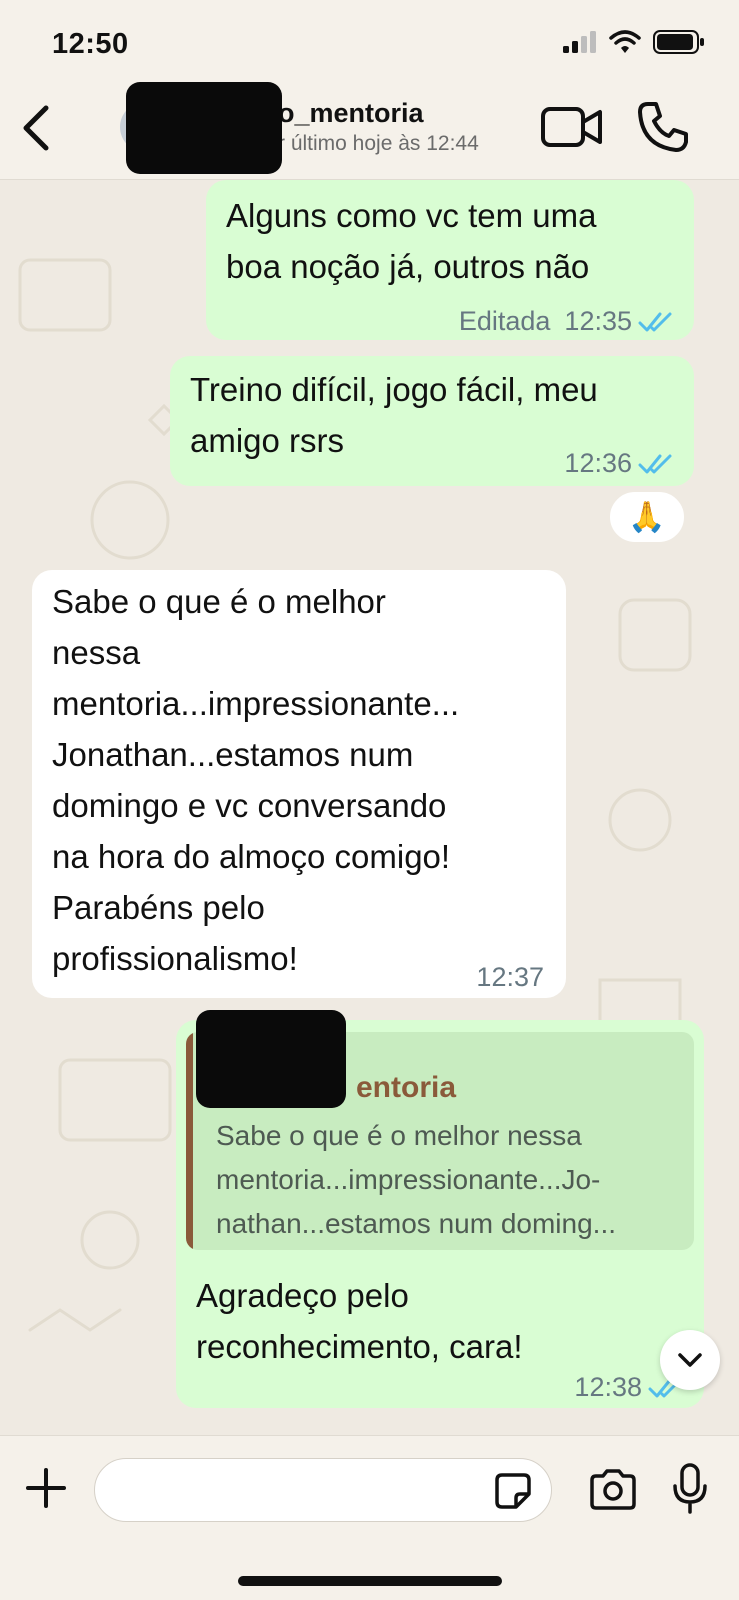 This screenshot has height=1600, width=739. What do you see at coordinates (572, 127) in the screenshot?
I see `video-call-icon` at bounding box center [572, 127].